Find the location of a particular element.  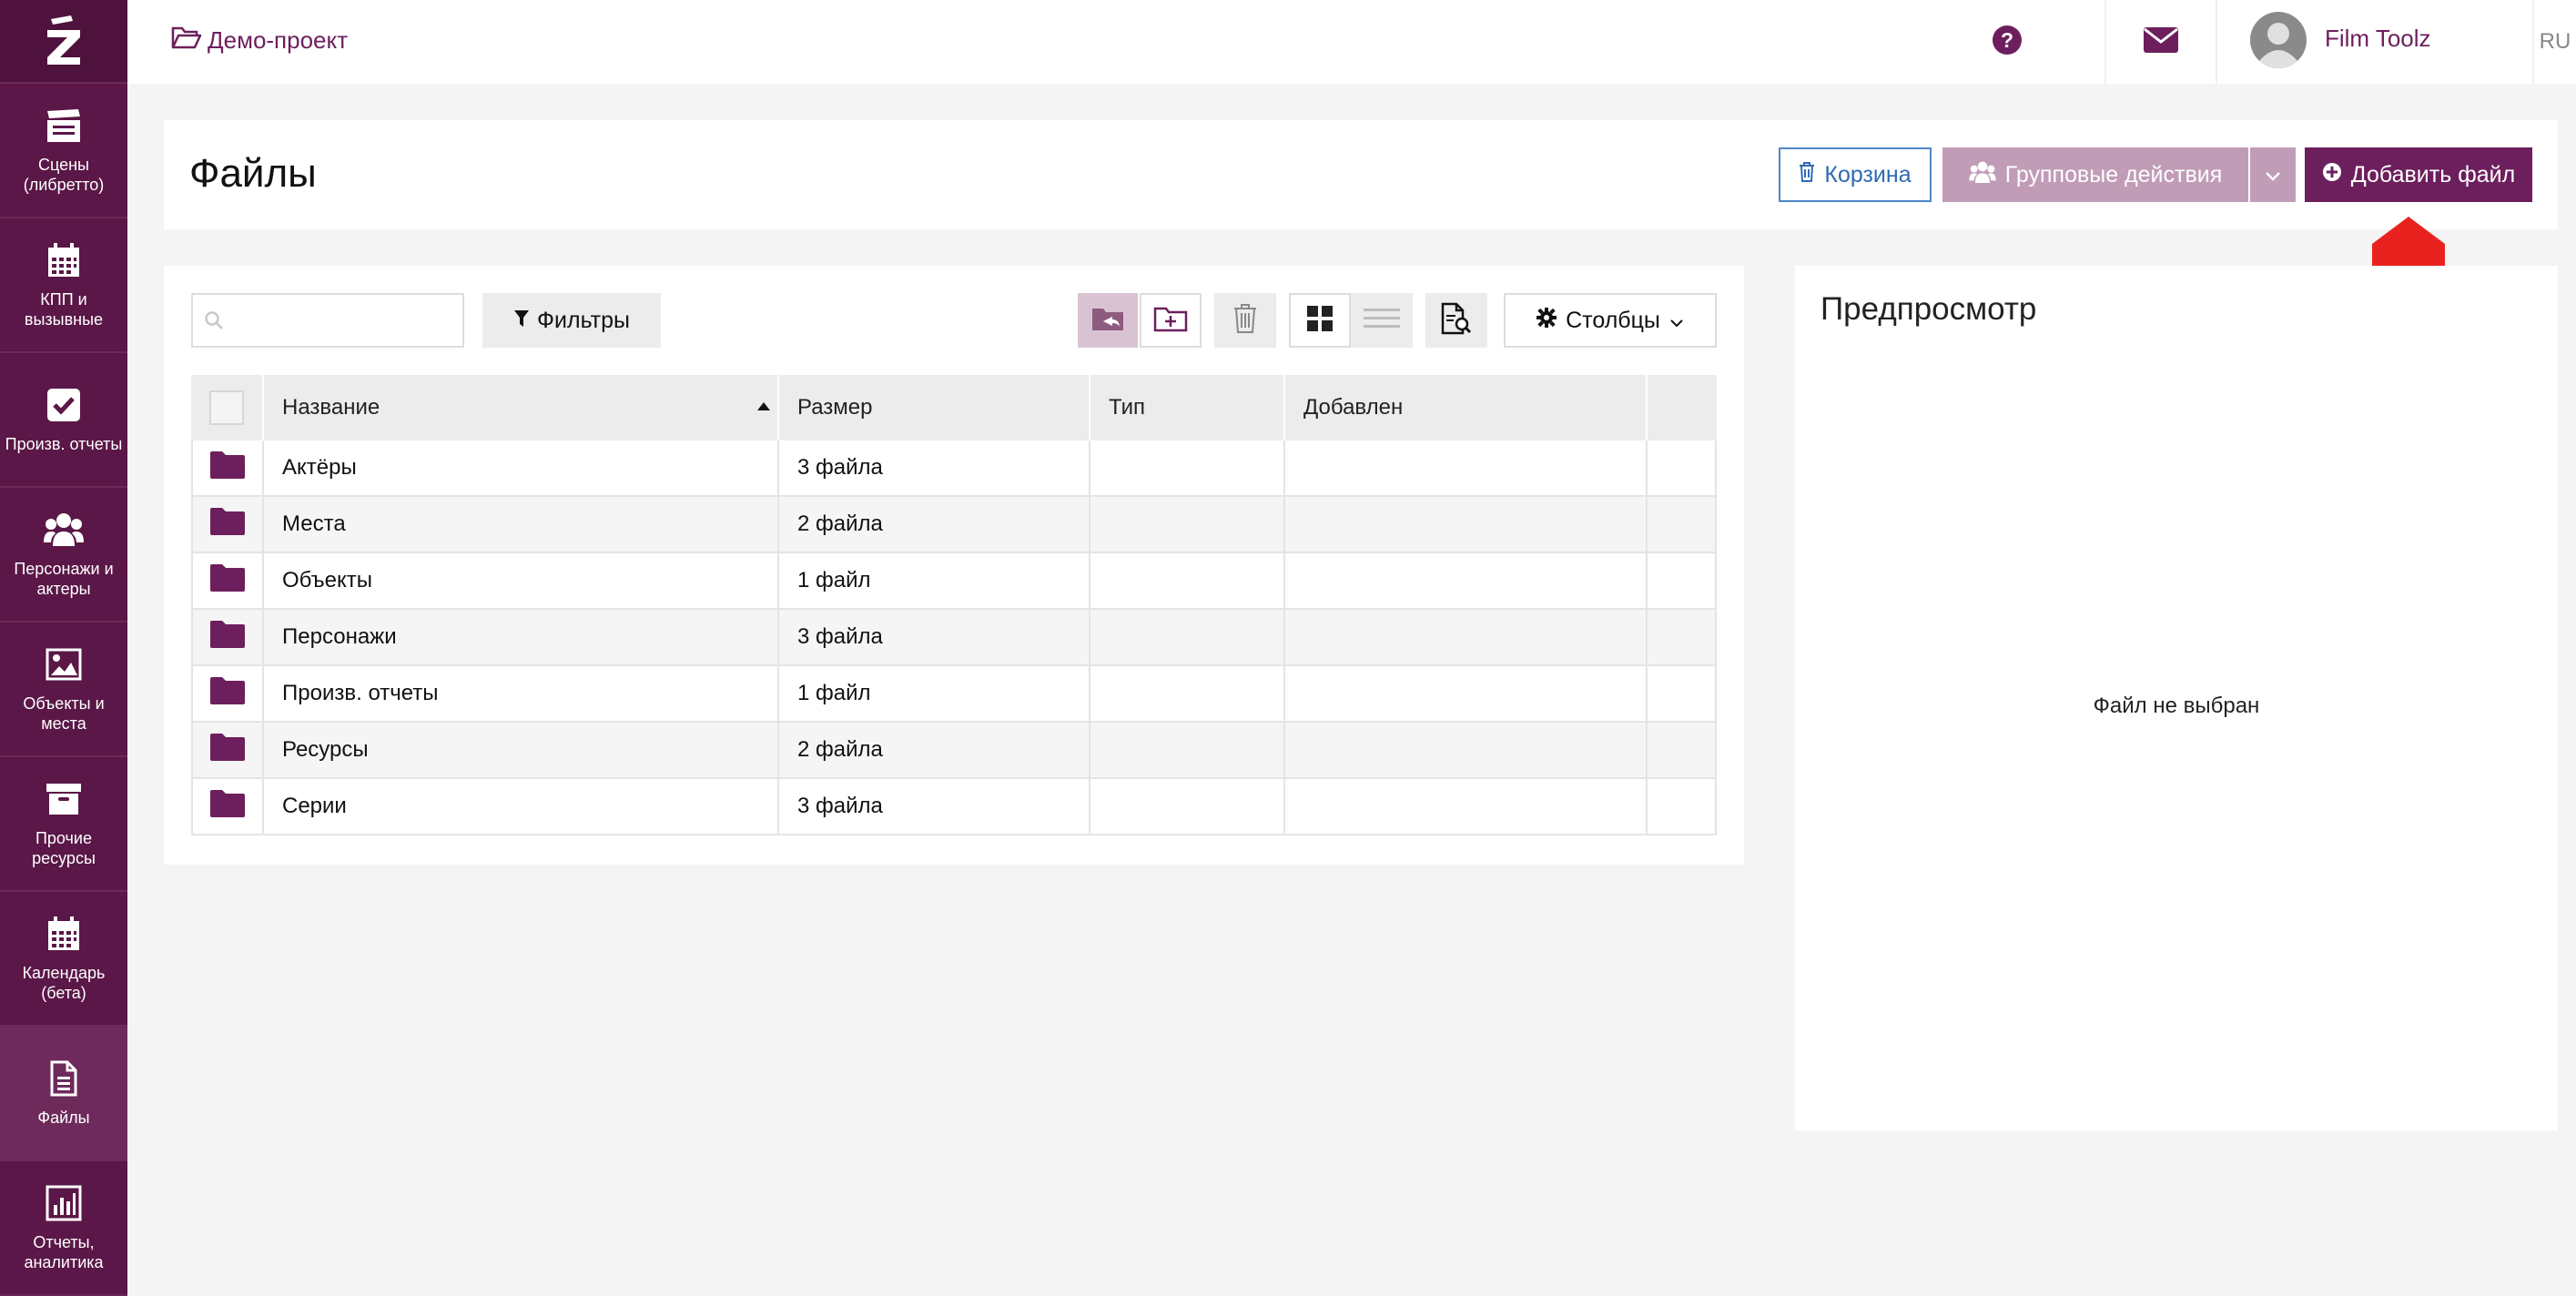

folder-name: Места is located at coordinates (314, 523).